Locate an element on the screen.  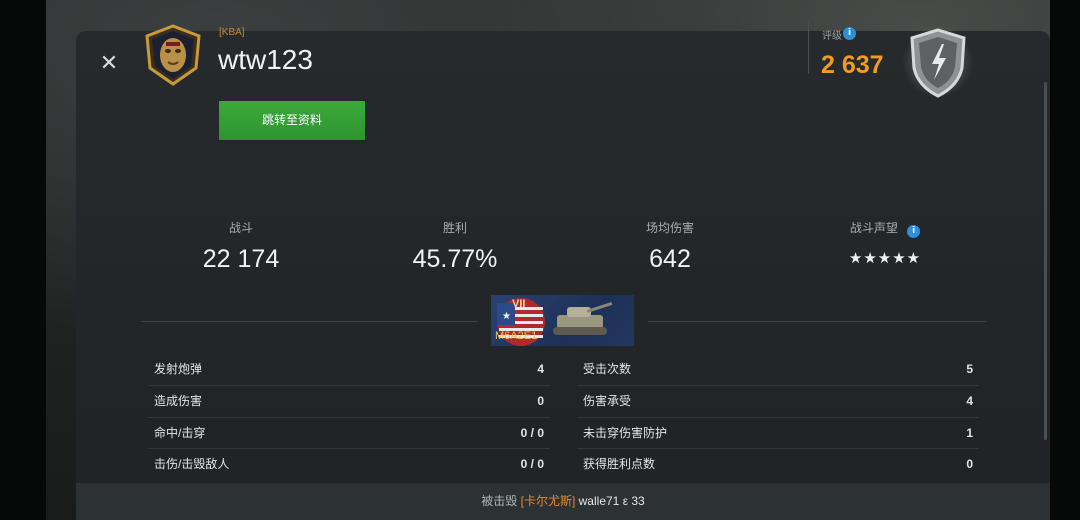
divider-left is located at coordinates (309, 321).